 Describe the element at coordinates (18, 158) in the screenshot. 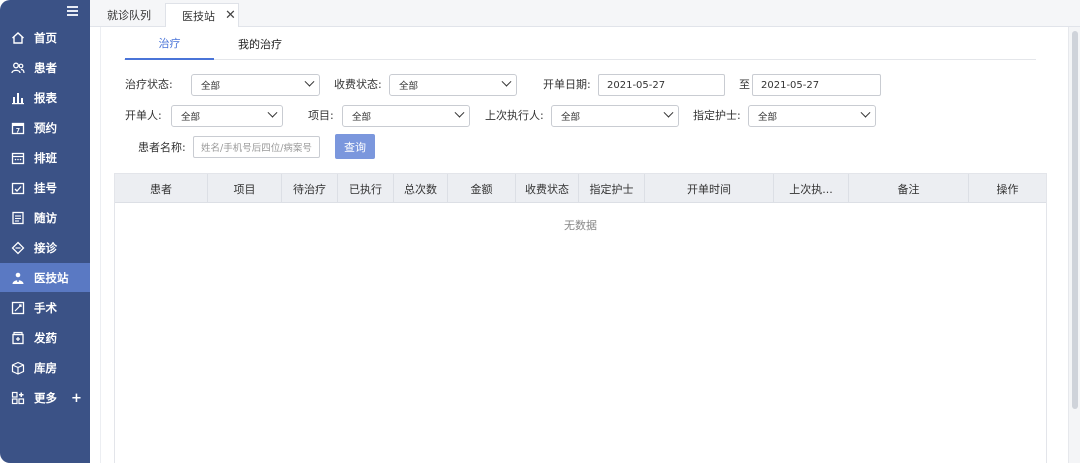

I see `schedule-icon` at that location.